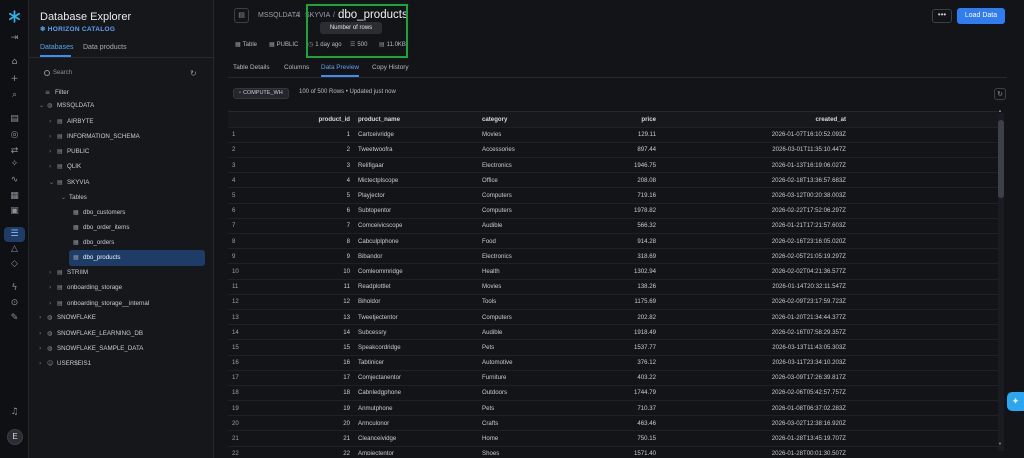  Describe the element at coordinates (243, 241) in the screenshot. I see `table-cell: 8` at that location.